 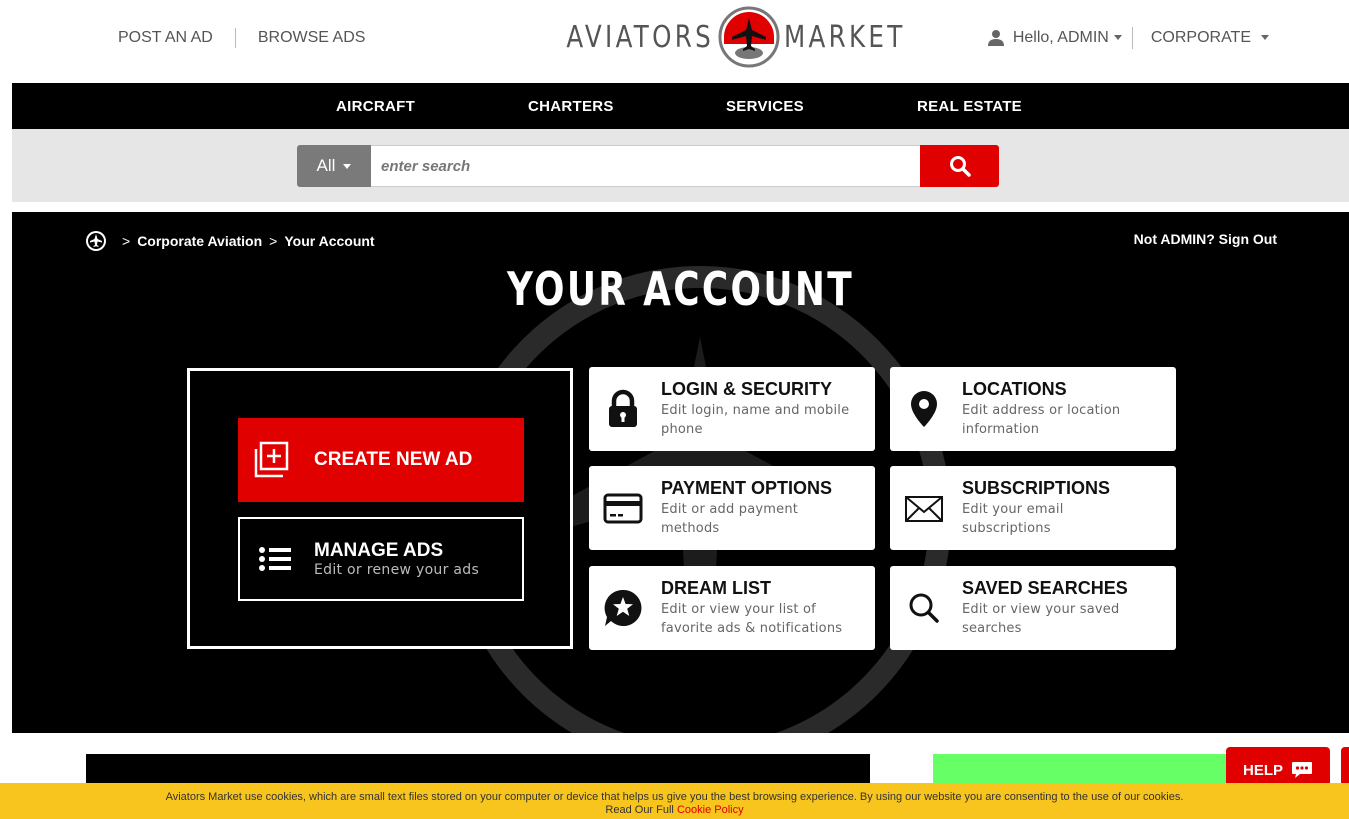 What do you see at coordinates (1001, 429) in the screenshot?
I see `card-subtitle-line-2: information` at bounding box center [1001, 429].